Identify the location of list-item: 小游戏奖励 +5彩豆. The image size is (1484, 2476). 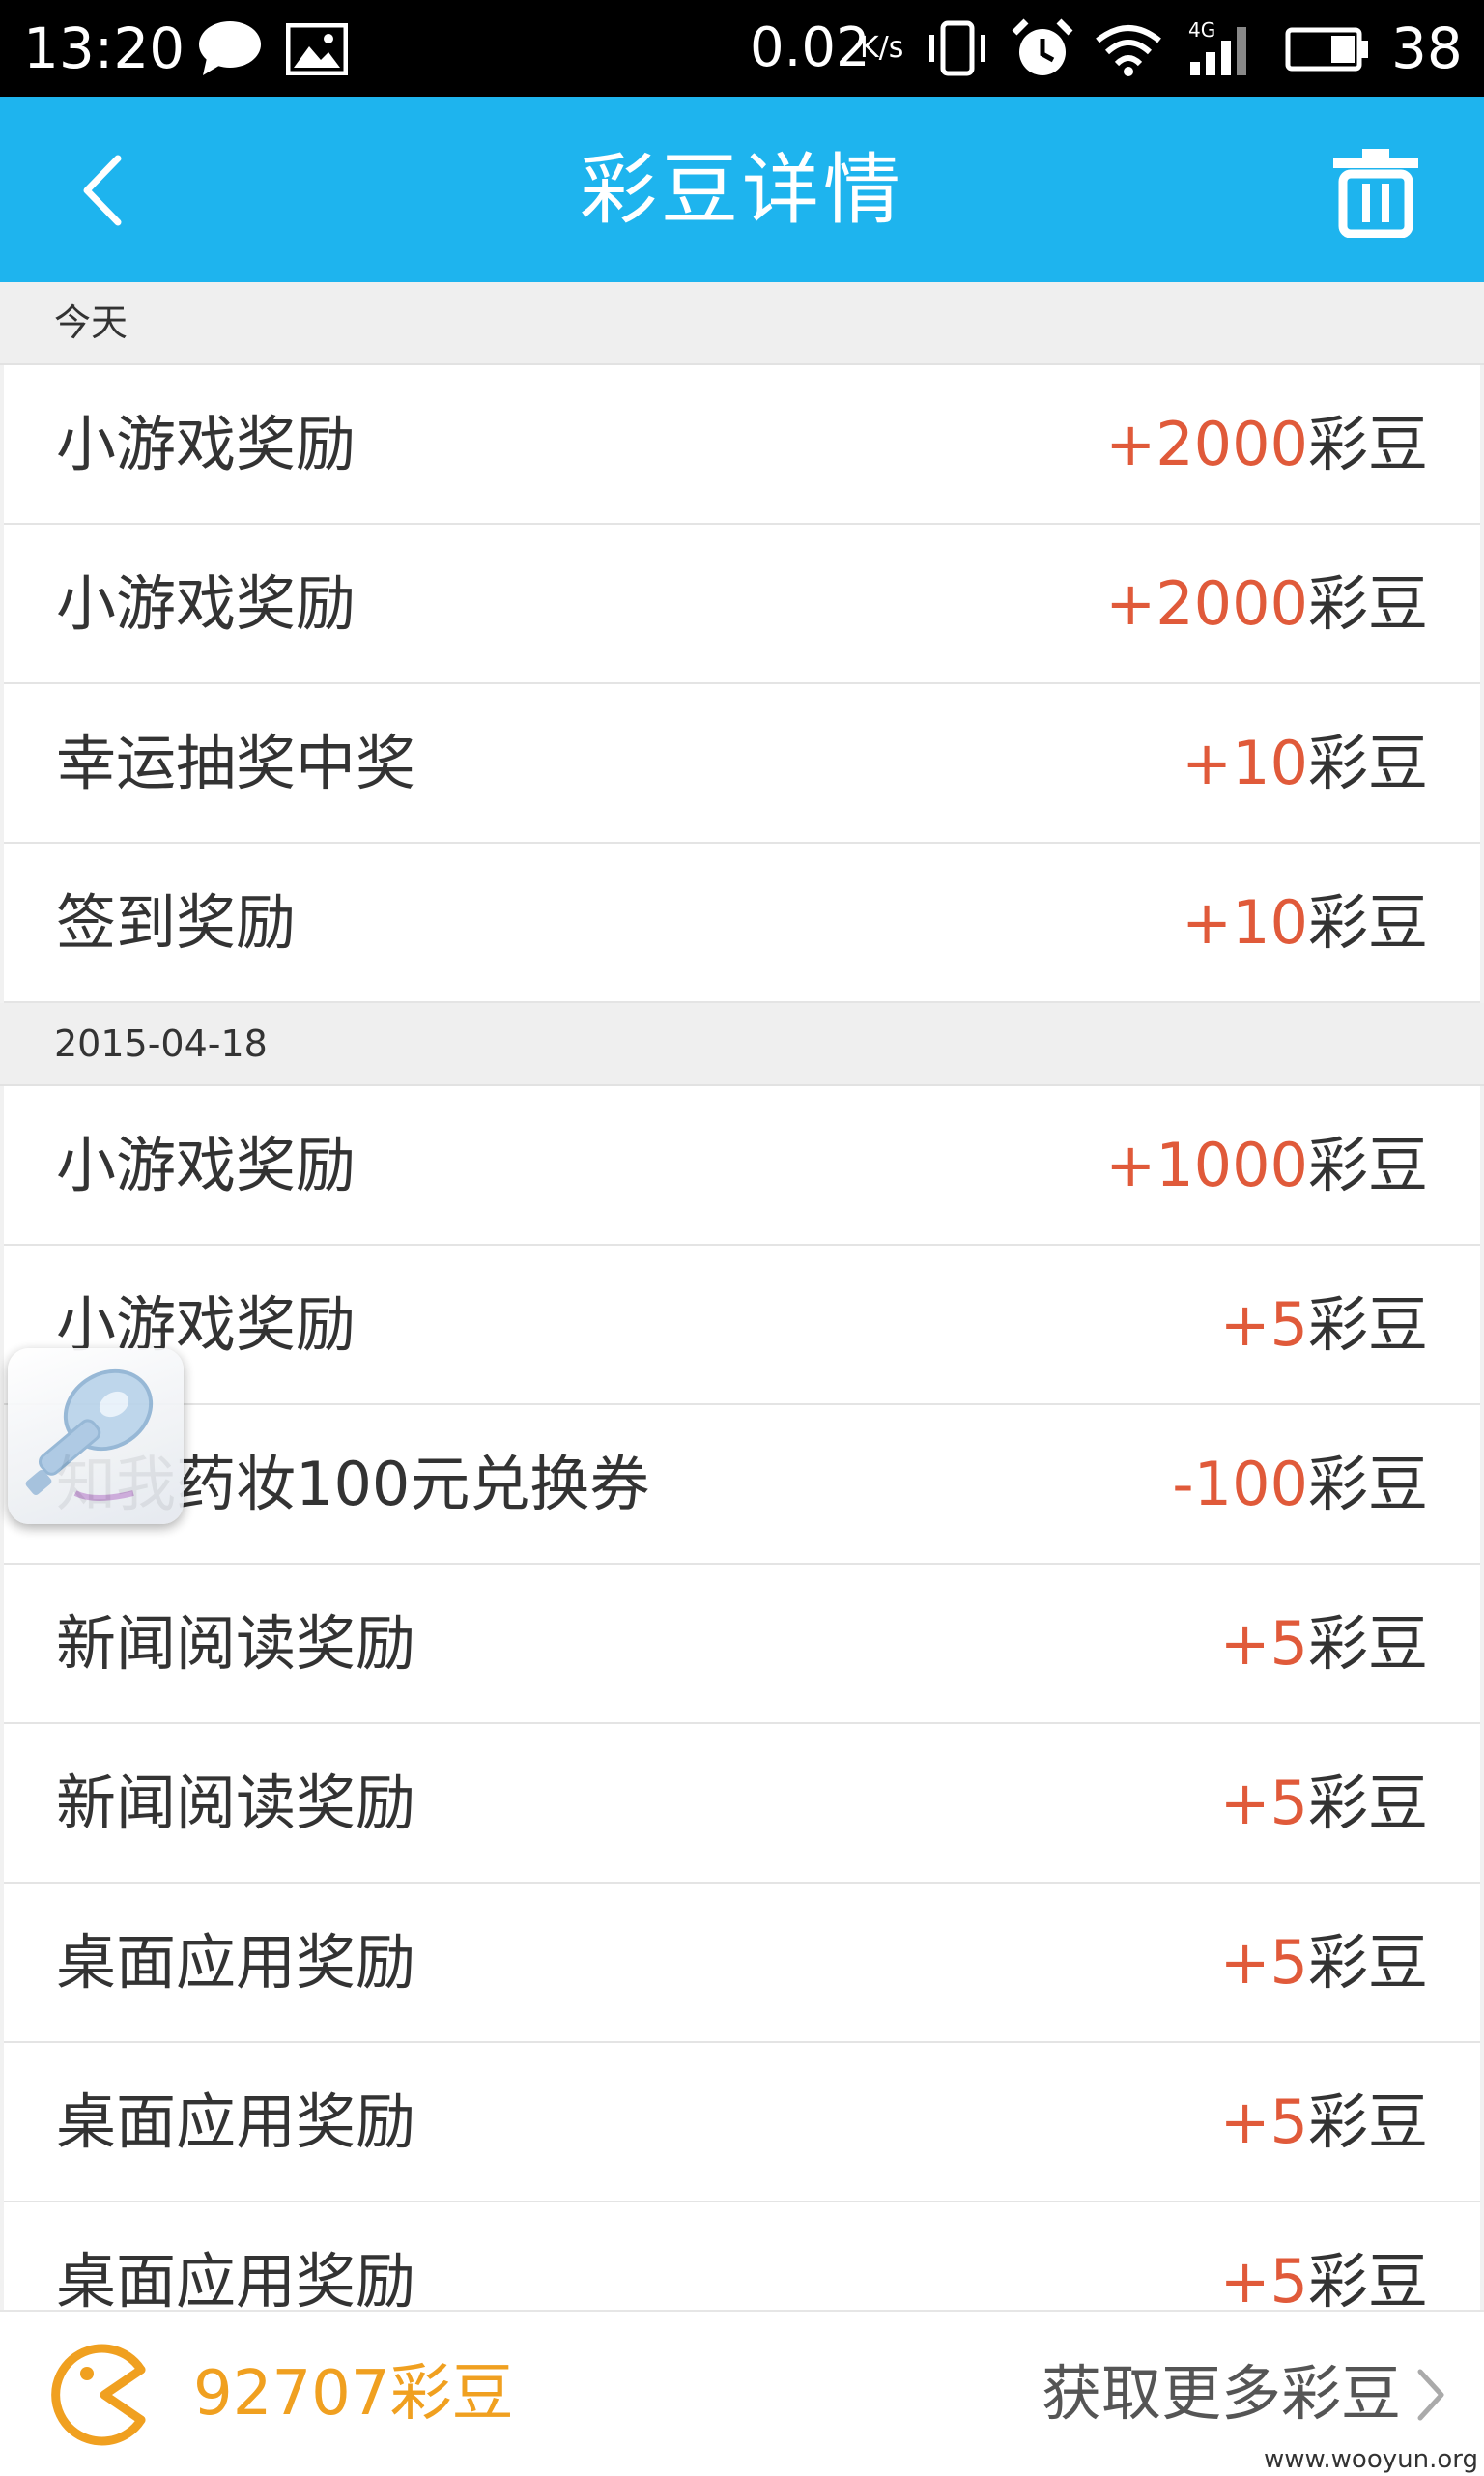
(742, 1325).